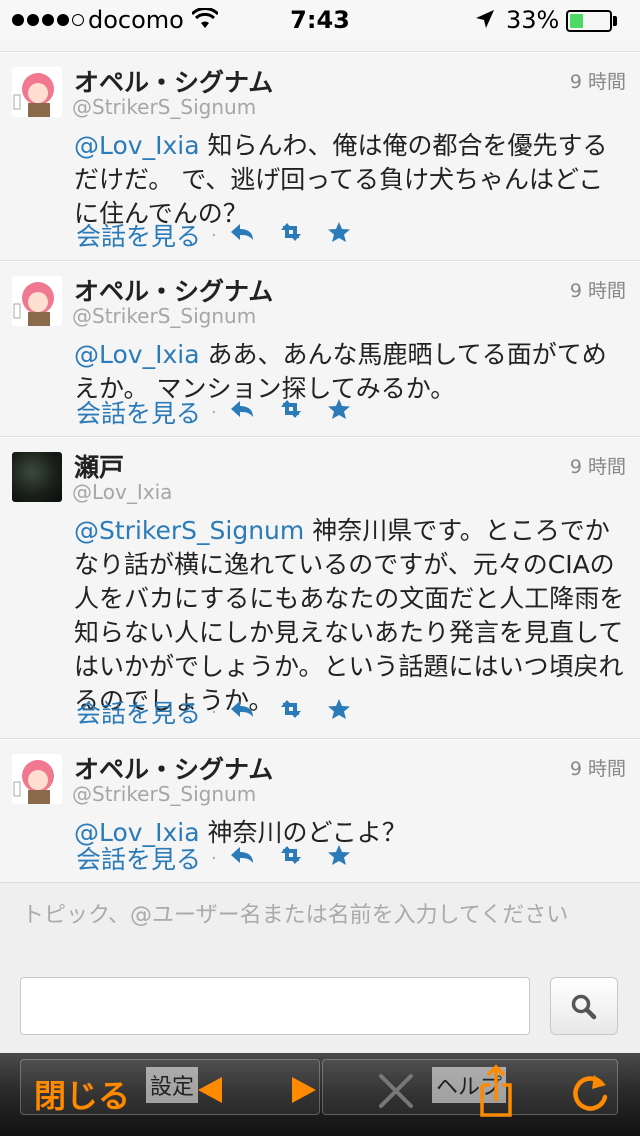  Describe the element at coordinates (320, 968) in the screenshot. I see `search-panel: トピック、@ユーザー名または名前を入力してください` at that location.